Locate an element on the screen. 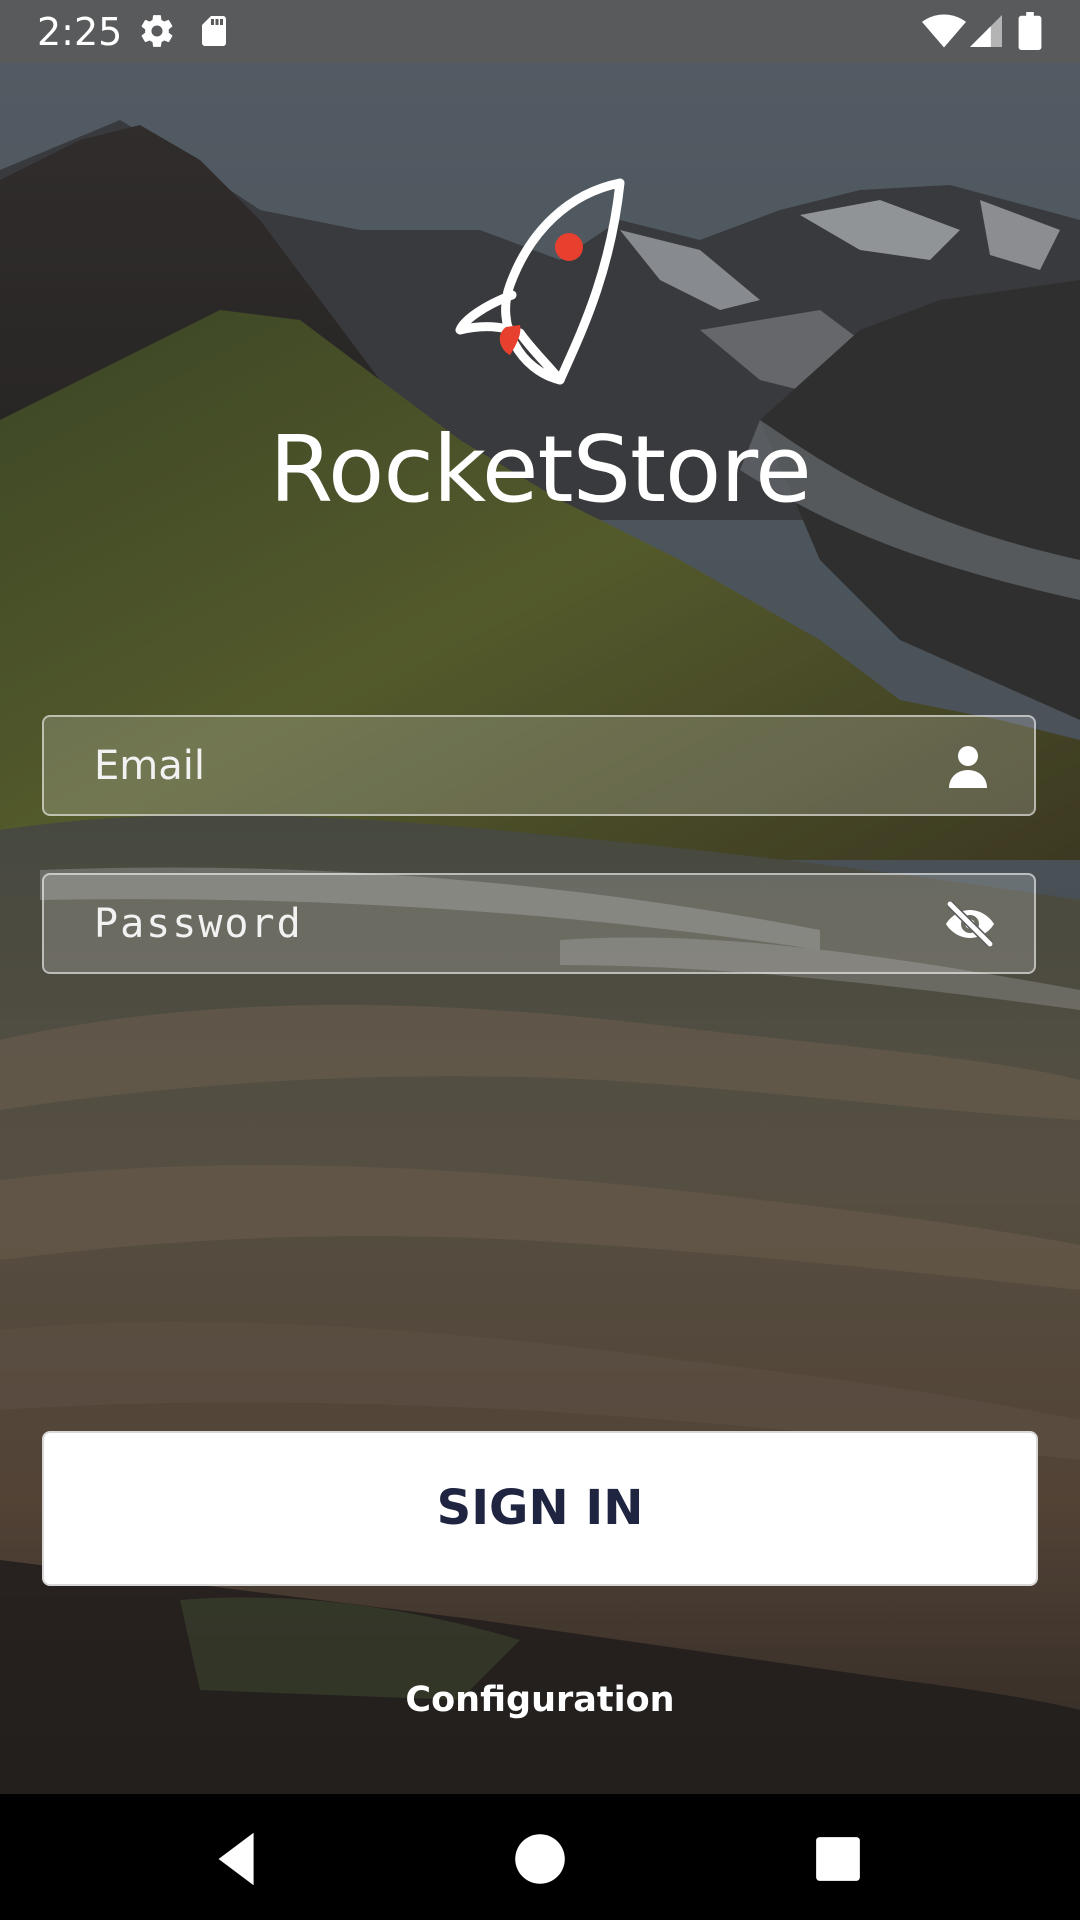  battery-icon is located at coordinates (1030, 33).